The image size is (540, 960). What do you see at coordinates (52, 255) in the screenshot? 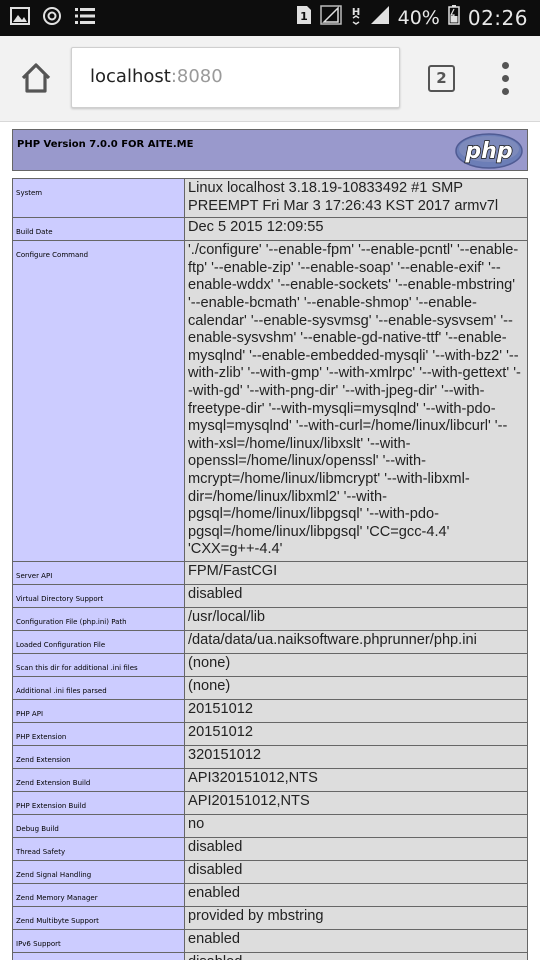
I see `row-key: Configure Command` at bounding box center [52, 255].